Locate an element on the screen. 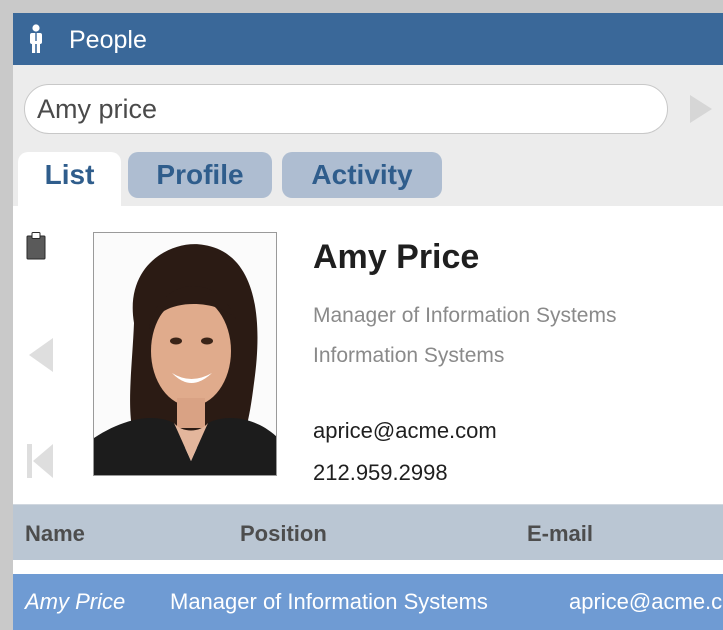 This screenshot has height=630, width=723. profile-department: Information Systems is located at coordinates (409, 355).